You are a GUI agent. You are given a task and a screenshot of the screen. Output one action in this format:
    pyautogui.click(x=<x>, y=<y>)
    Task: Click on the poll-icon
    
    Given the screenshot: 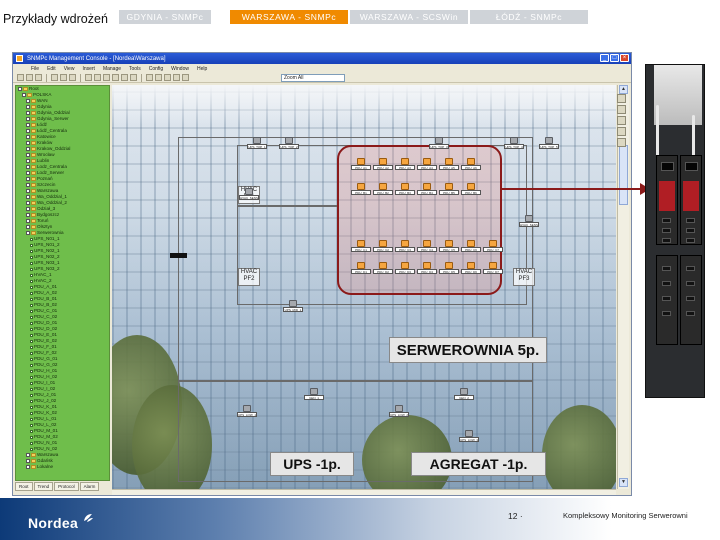 What is the action you would take?
    pyautogui.click(x=176, y=77)
    